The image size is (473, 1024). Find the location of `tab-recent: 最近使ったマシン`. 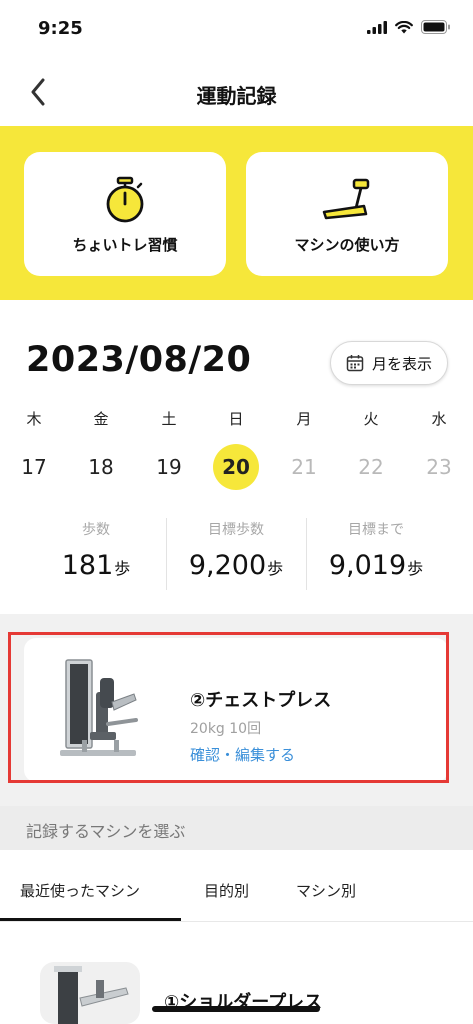

tab-recent: 最近使ったマシン is located at coordinates (80, 890).